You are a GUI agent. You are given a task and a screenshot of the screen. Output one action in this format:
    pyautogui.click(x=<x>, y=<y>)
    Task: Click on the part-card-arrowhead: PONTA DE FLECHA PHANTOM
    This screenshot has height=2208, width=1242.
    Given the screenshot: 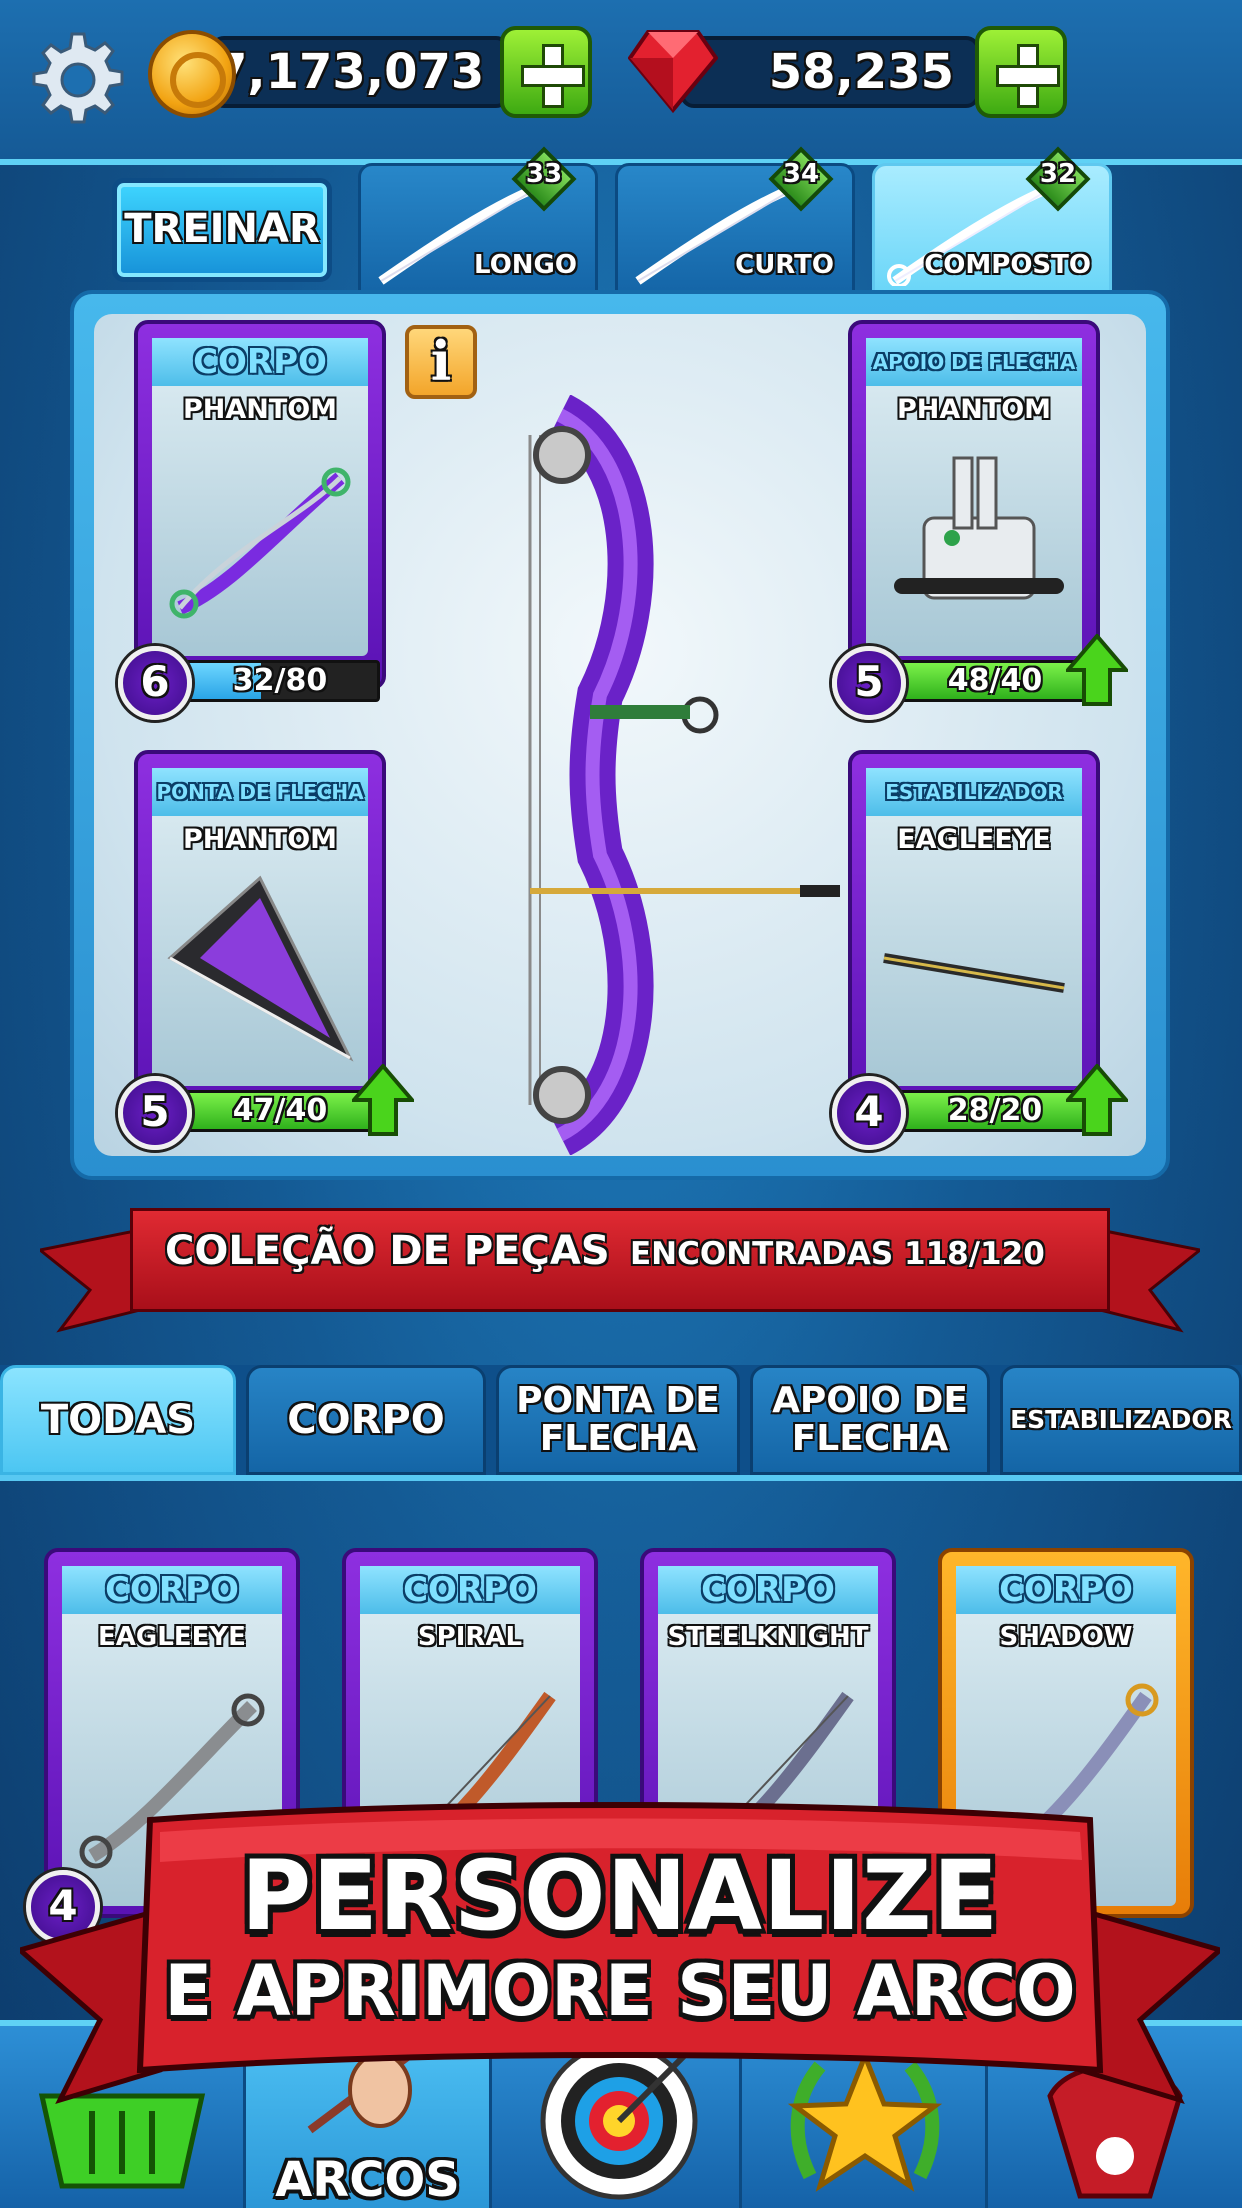 What is the action you would take?
    pyautogui.click(x=260, y=935)
    